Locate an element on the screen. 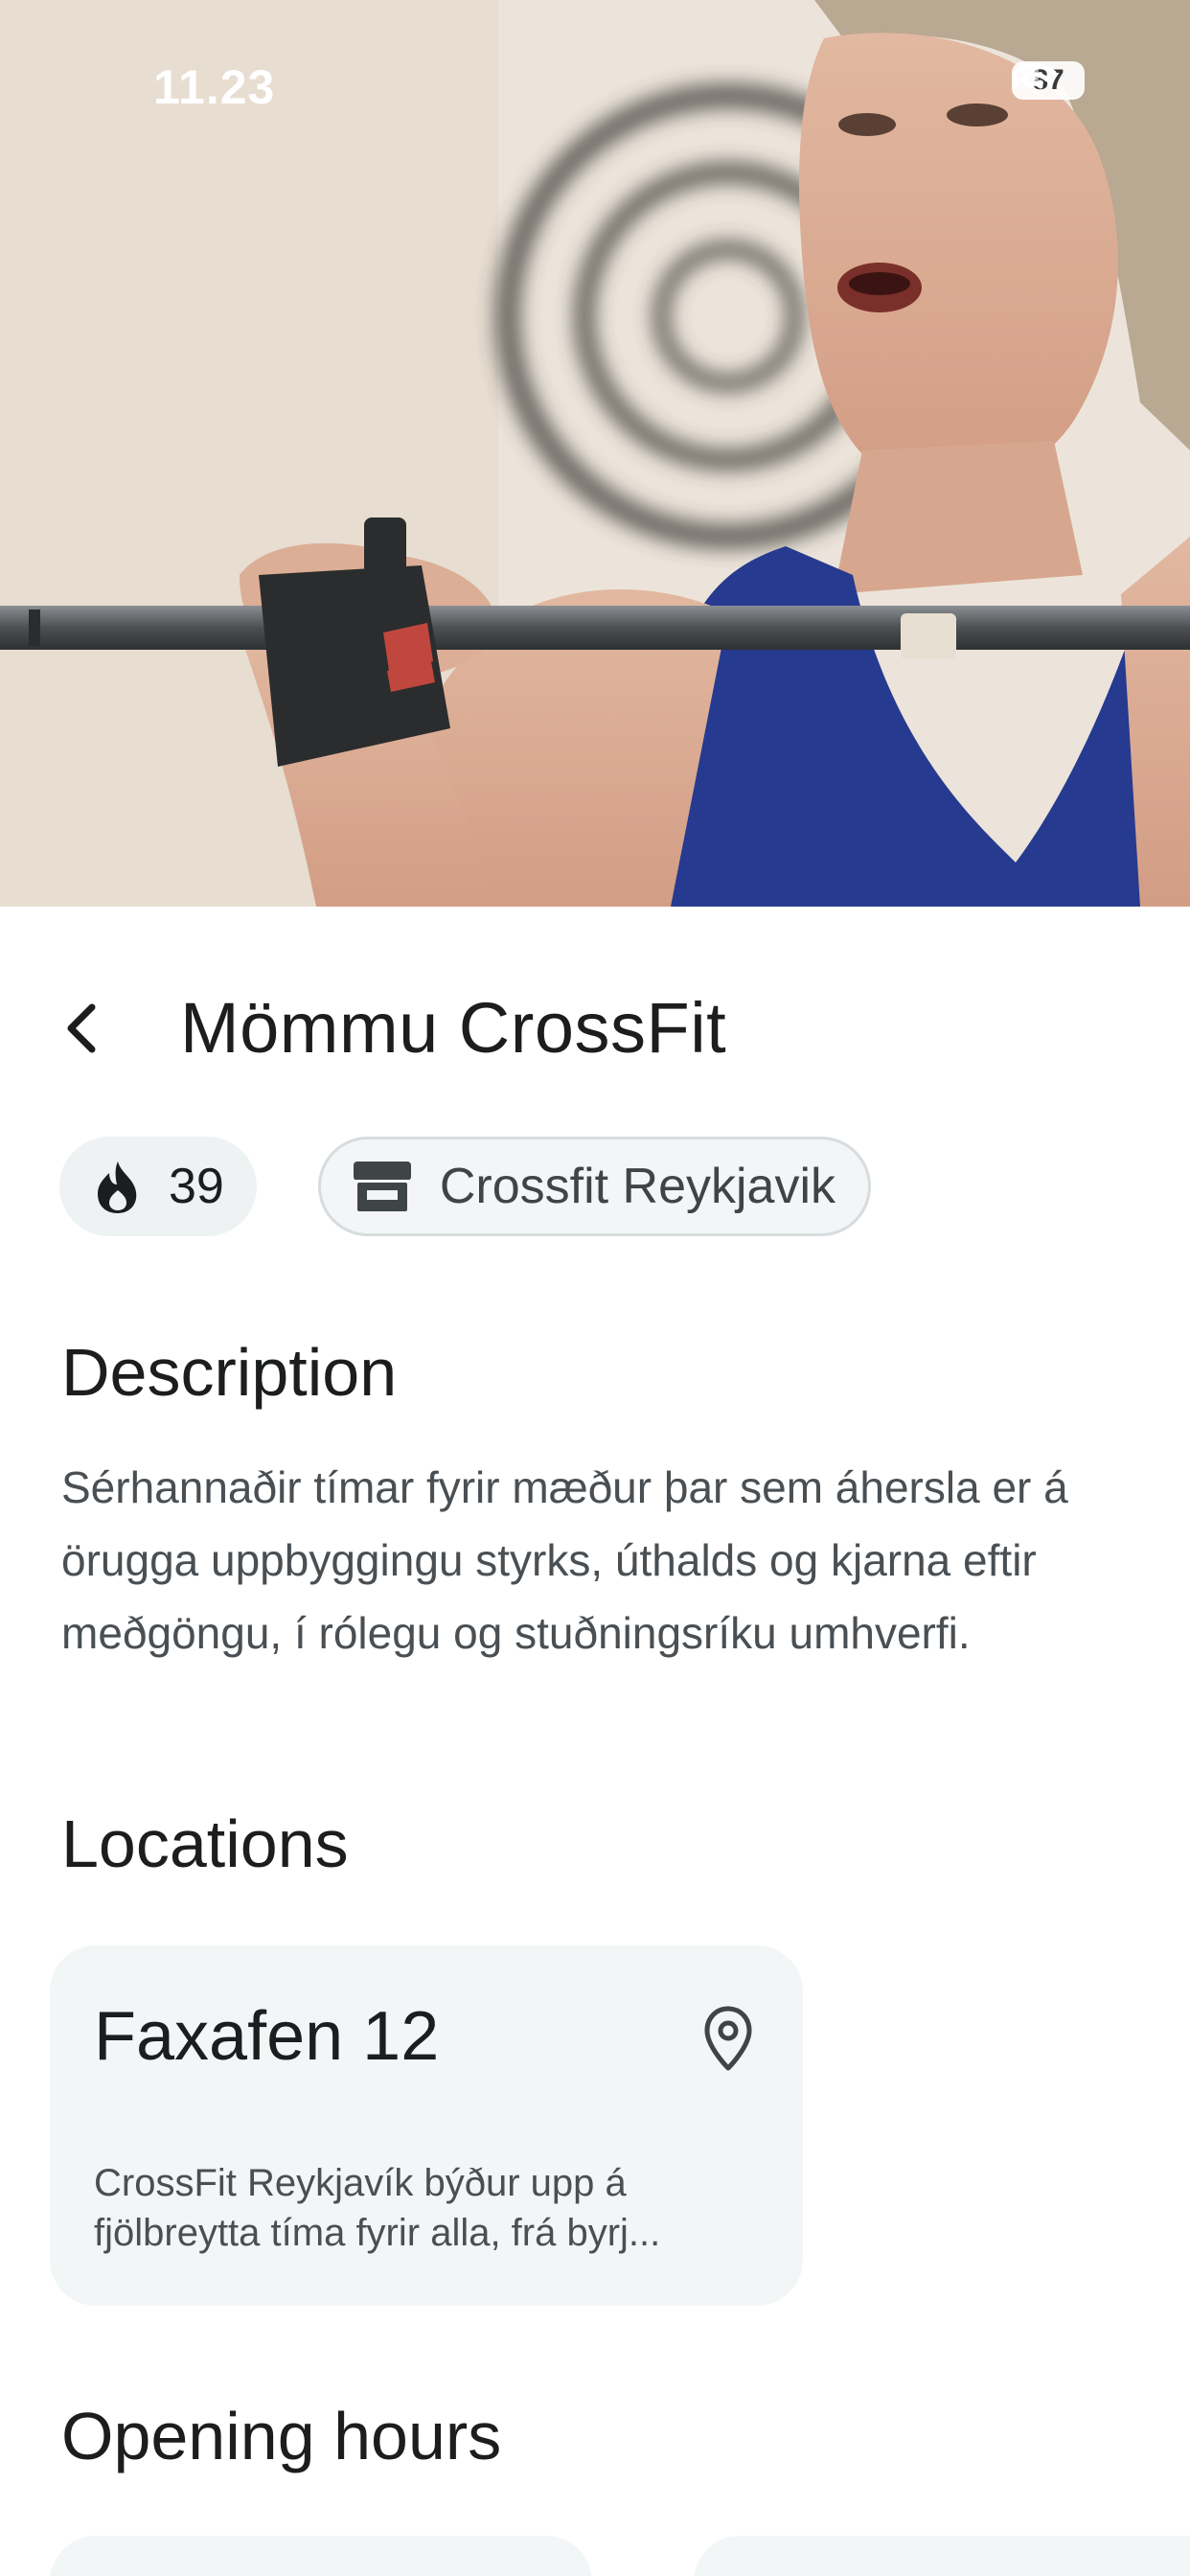 The height and width of the screenshot is (2576, 1190). status-time: 11.23 is located at coordinates (214, 87).